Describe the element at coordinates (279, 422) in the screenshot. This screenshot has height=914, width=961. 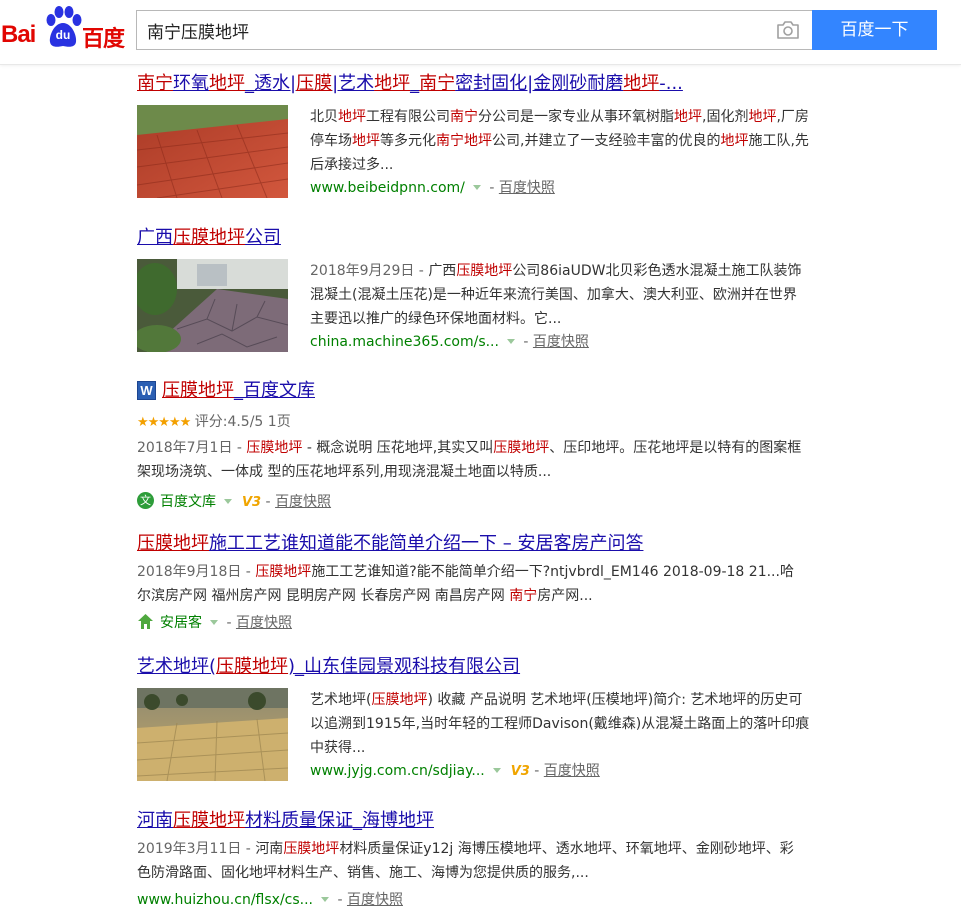
I see `page-count: 1页` at that location.